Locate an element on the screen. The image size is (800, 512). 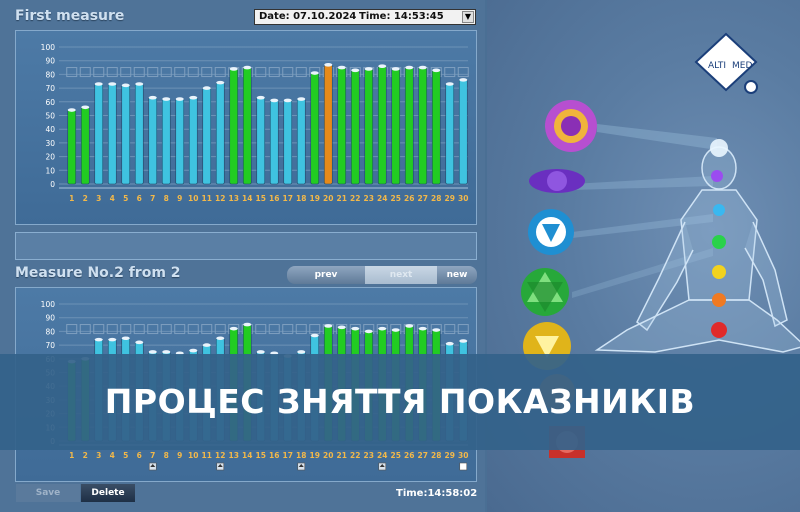
measure-time: Time:14:58:02 is located at coordinates (437, 493).